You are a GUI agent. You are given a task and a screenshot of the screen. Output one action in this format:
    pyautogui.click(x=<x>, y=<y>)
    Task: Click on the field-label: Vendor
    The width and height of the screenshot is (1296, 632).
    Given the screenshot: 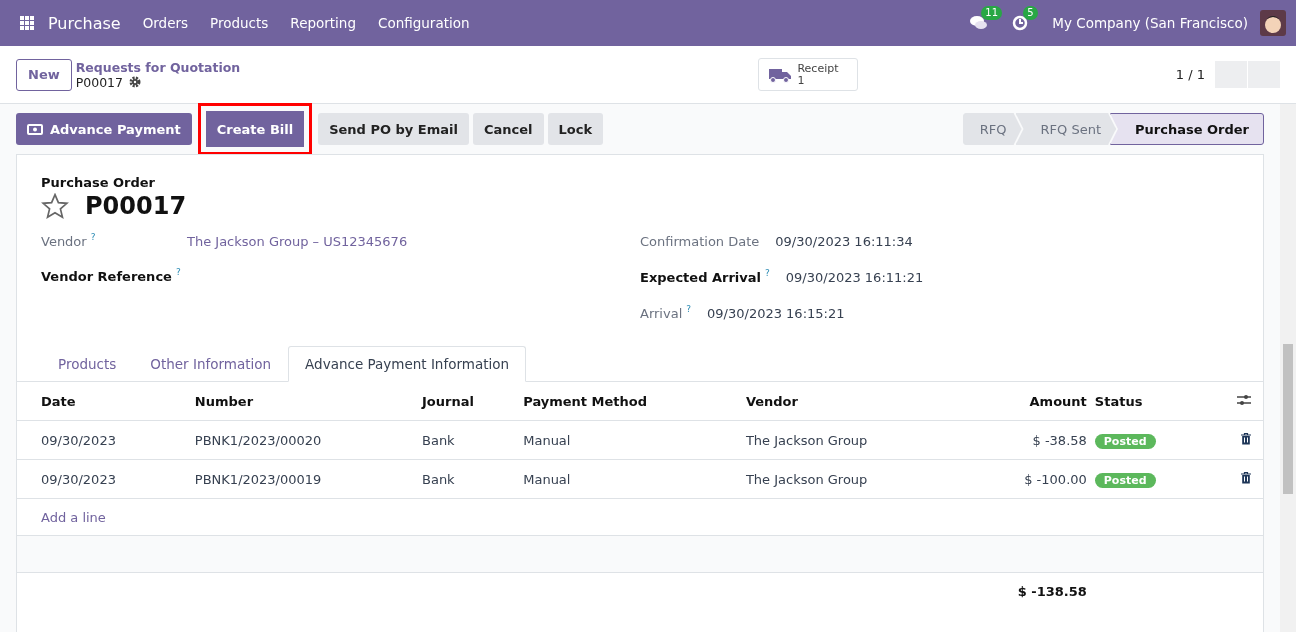 What is the action you would take?
    pyautogui.click(x=64, y=241)
    